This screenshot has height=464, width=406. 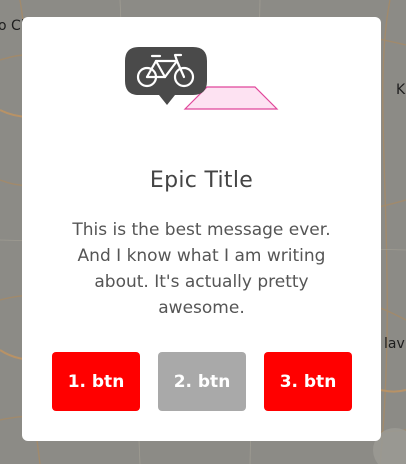 I want to click on map-label-bottom-right: lav, so click(x=394, y=344).